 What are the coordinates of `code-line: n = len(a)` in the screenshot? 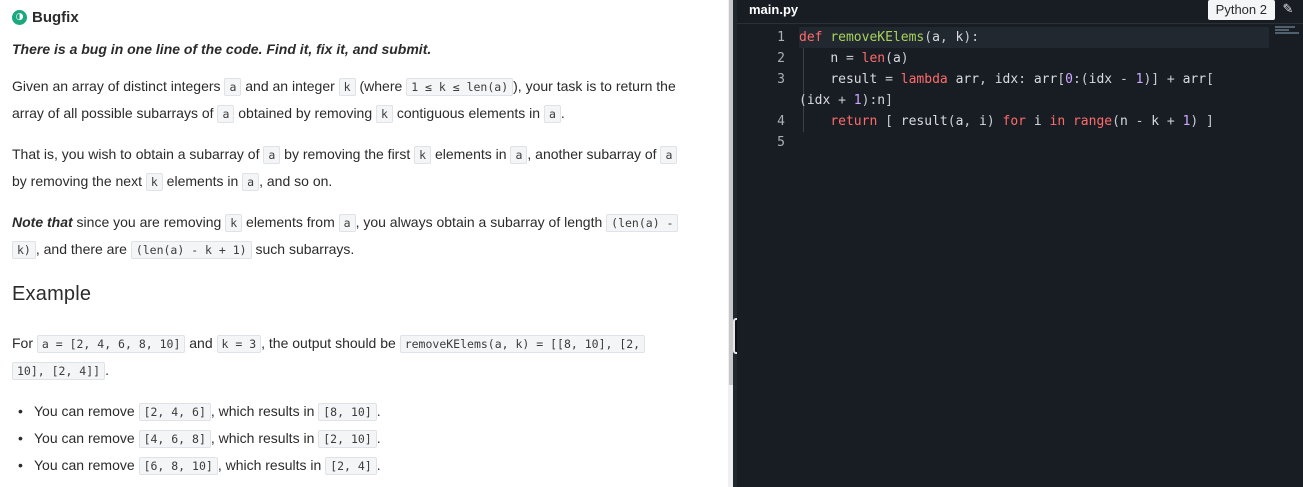 It's located at (1034, 58).